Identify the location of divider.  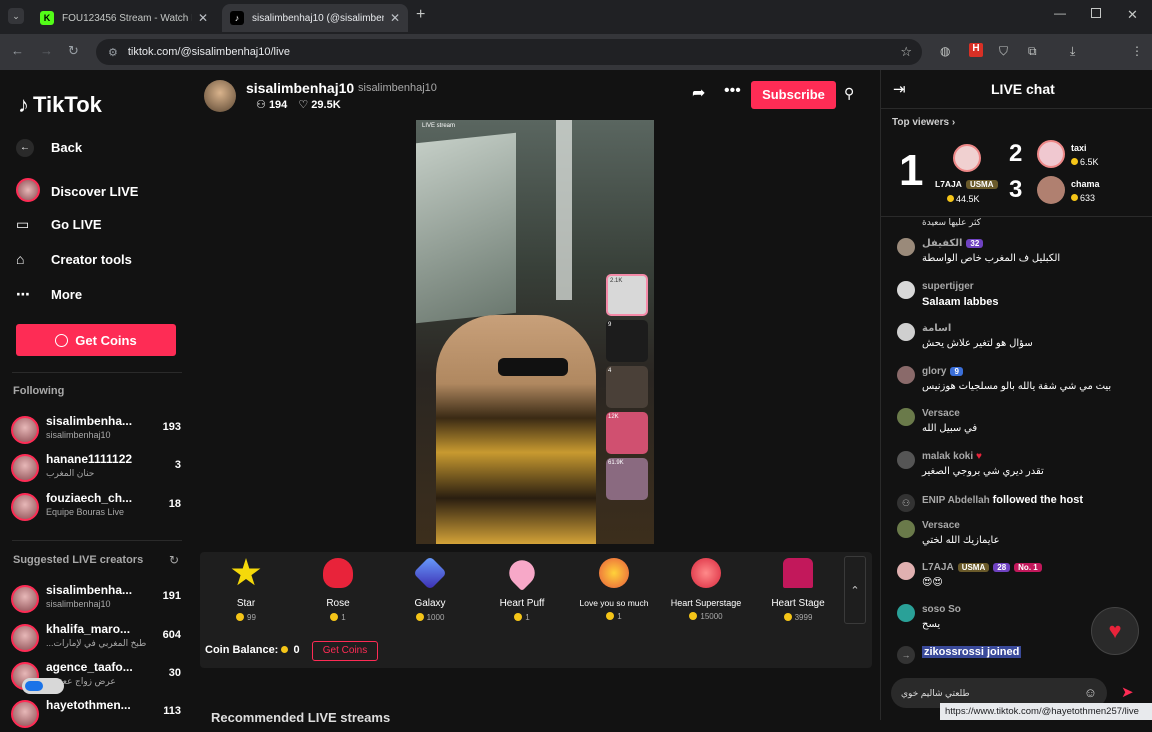
(97, 372).